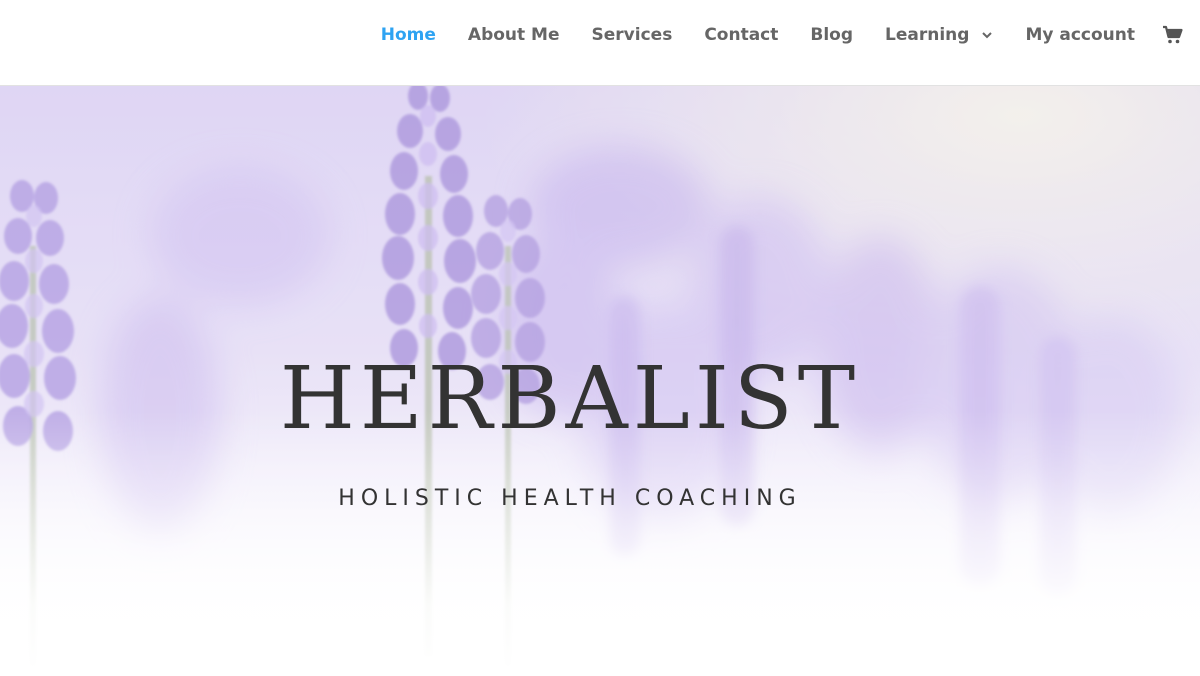  What do you see at coordinates (1173, 35) in the screenshot?
I see `shopping-cart-icon` at bounding box center [1173, 35].